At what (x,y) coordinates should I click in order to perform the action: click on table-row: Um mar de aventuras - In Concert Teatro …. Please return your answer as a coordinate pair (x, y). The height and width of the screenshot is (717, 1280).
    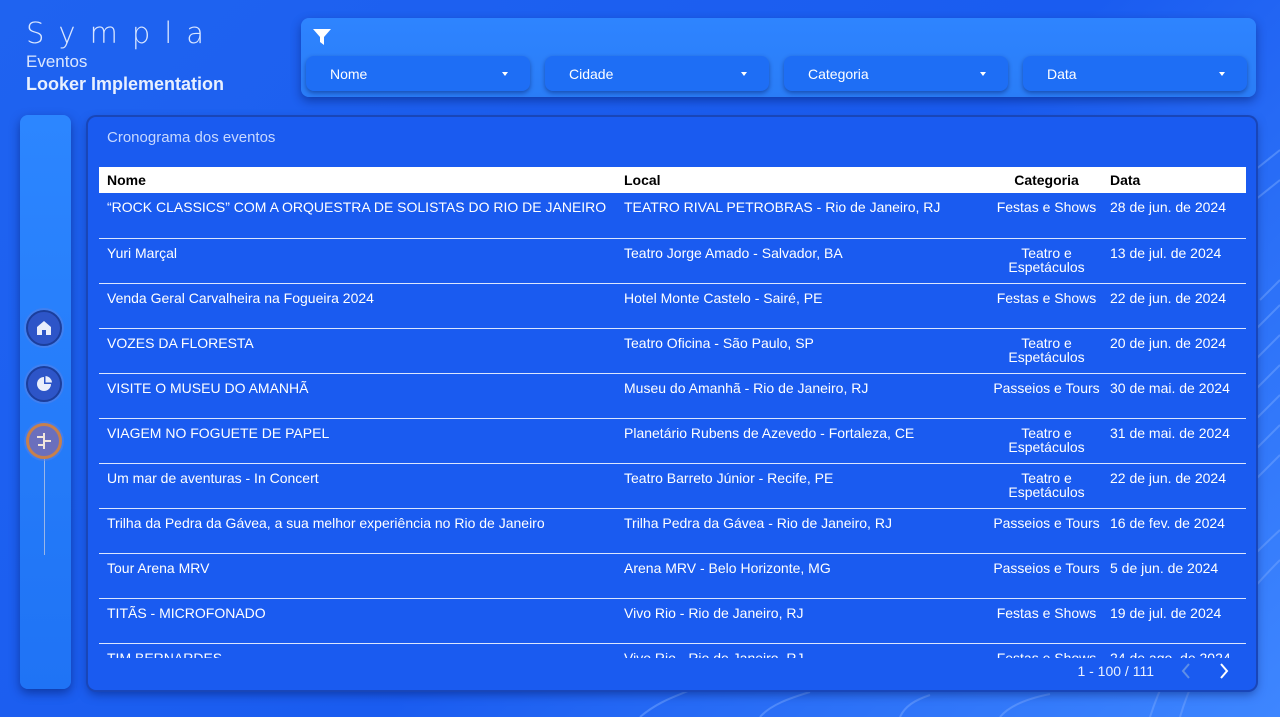
    Looking at the image, I should click on (672, 486).